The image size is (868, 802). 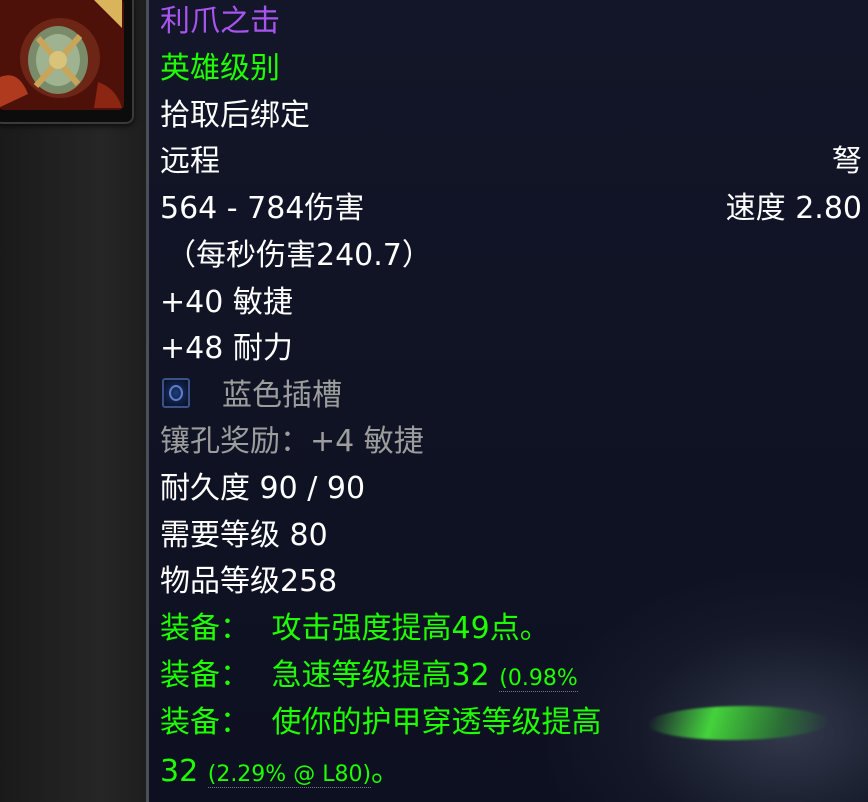 I want to click on equip-text: 急速等级提高32, so click(x=380, y=675).